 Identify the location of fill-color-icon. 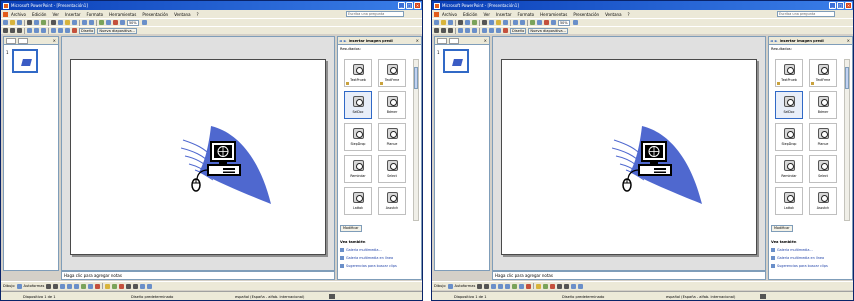
(539, 286).